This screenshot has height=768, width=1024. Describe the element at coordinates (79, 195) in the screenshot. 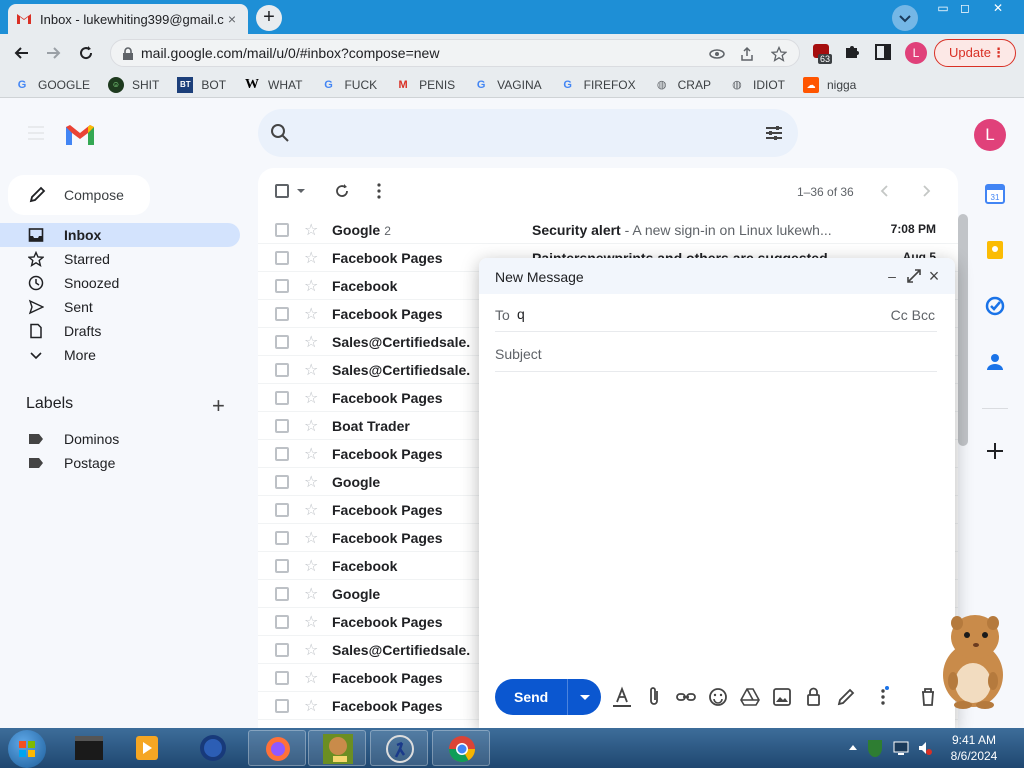

I see `compose-button: Compose` at that location.